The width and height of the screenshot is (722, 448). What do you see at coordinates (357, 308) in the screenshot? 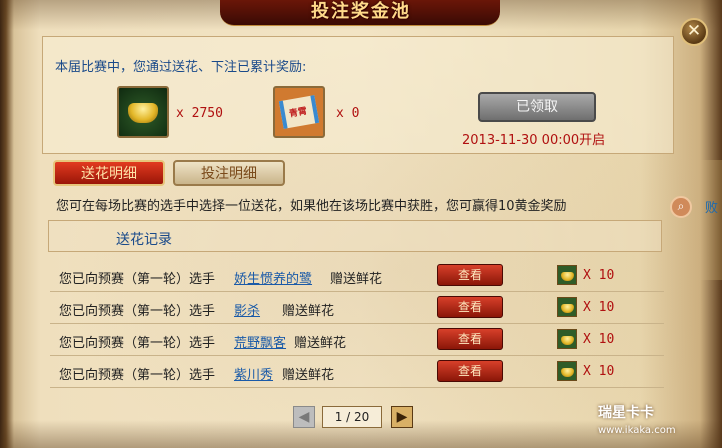
I see `table-row: 您已向预赛（第一轮）选手 影杀 赠送鲜花 查看 X 10` at bounding box center [357, 308].